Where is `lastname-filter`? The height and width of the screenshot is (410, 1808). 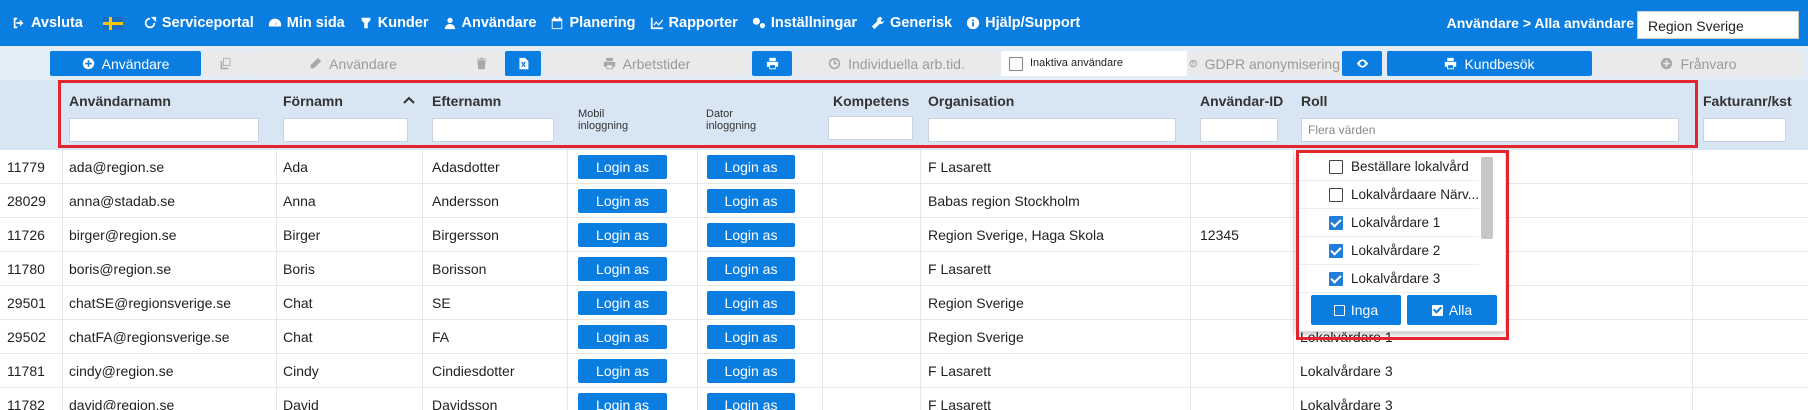
lastname-filter is located at coordinates (493, 130).